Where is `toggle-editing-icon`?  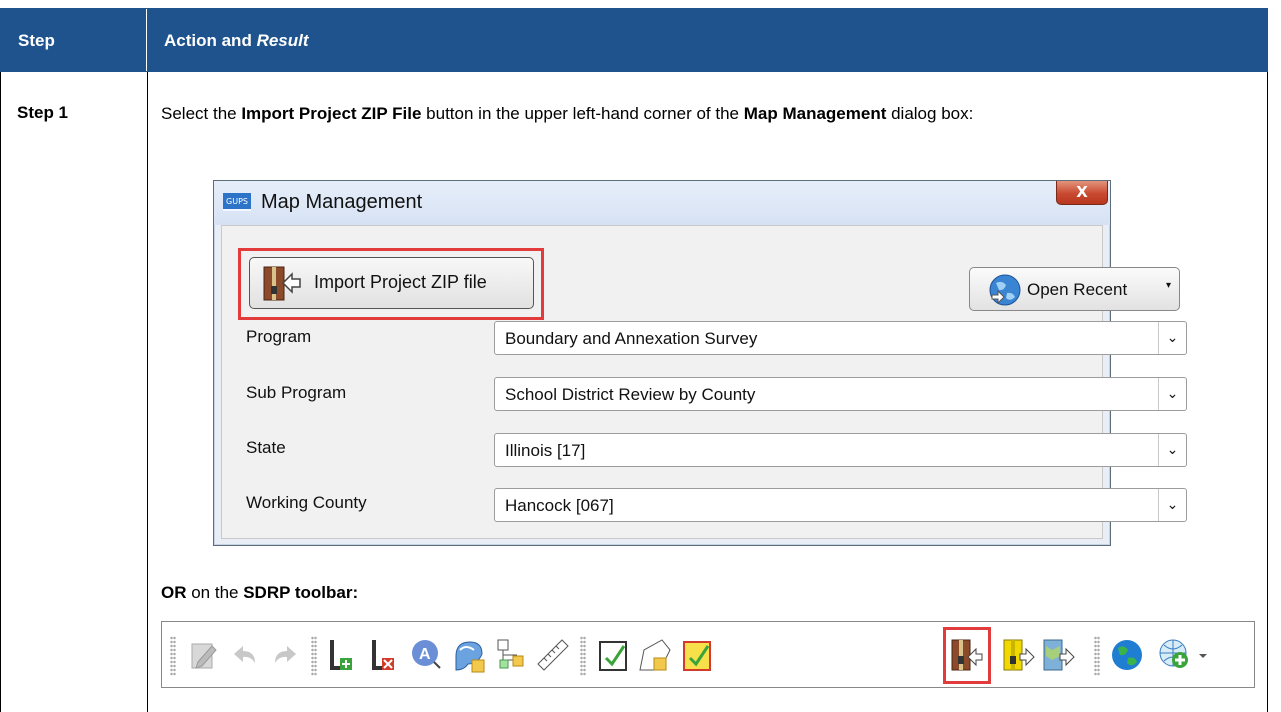
toggle-editing-icon is located at coordinates (203, 655).